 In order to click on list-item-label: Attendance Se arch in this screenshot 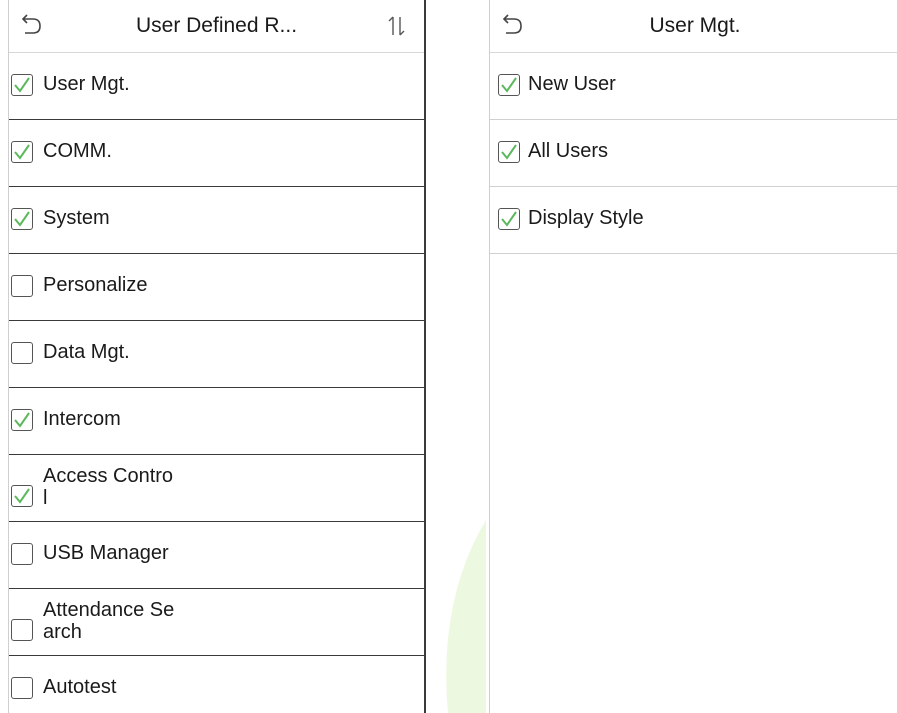, I will do `click(108, 621)`.